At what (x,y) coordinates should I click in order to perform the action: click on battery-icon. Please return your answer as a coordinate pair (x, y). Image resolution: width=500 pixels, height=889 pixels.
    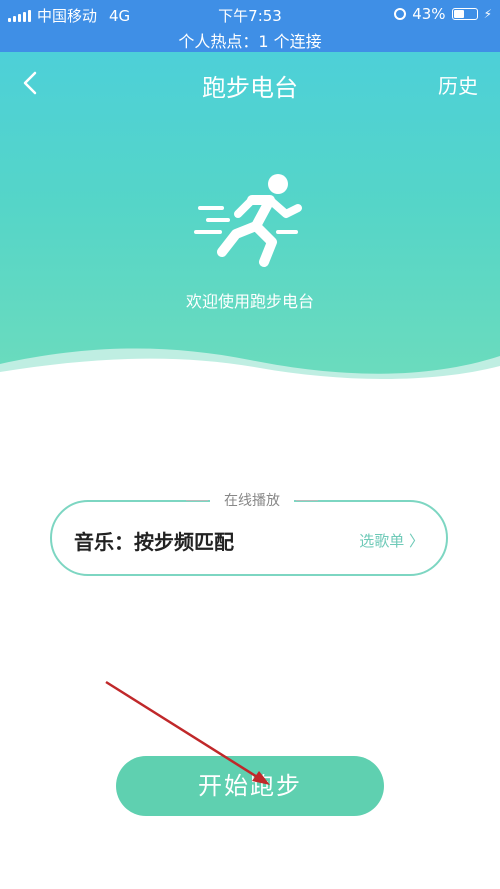
    Looking at the image, I should click on (464, 14).